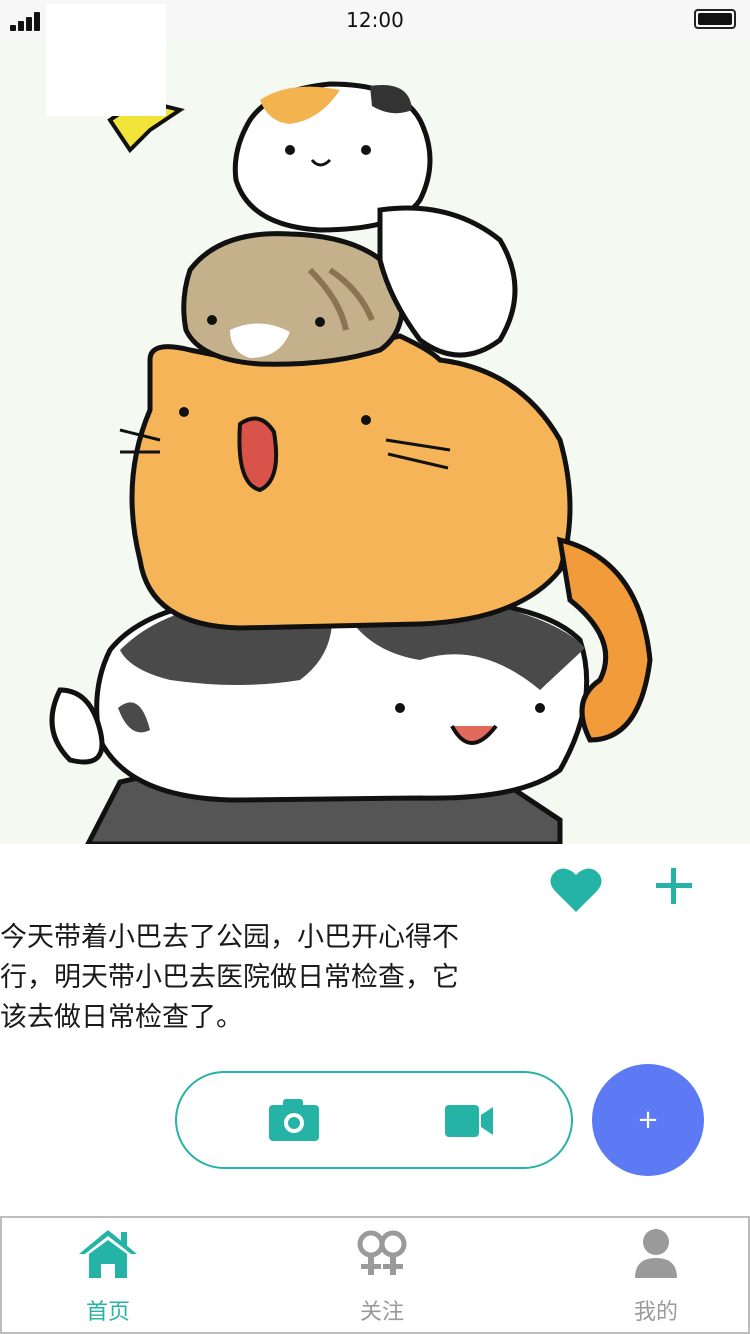  I want to click on home-icon, so click(108, 1256).